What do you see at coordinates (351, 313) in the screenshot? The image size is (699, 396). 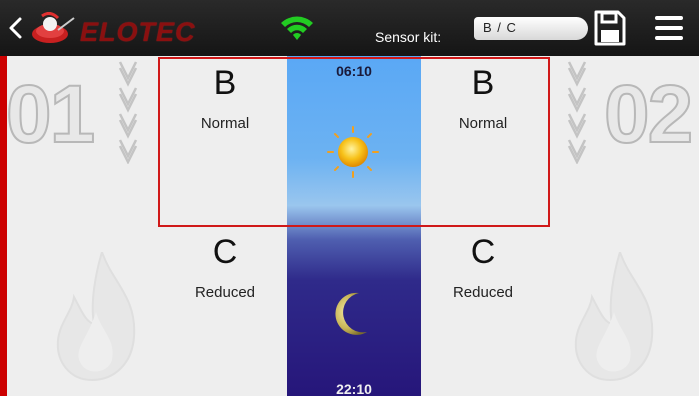 I see `moon-icon` at bounding box center [351, 313].